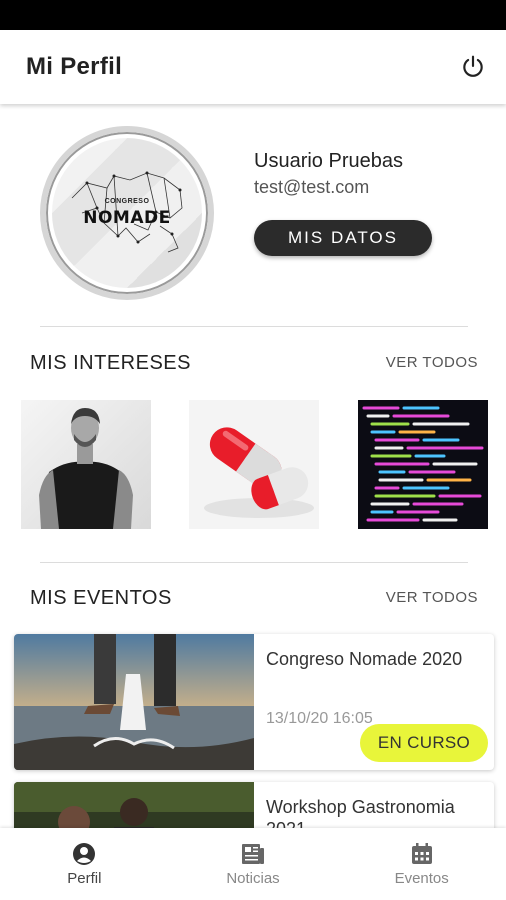 This screenshot has width=506, height=900. Describe the element at coordinates (84, 853) in the screenshot. I see `person-icon` at that location.